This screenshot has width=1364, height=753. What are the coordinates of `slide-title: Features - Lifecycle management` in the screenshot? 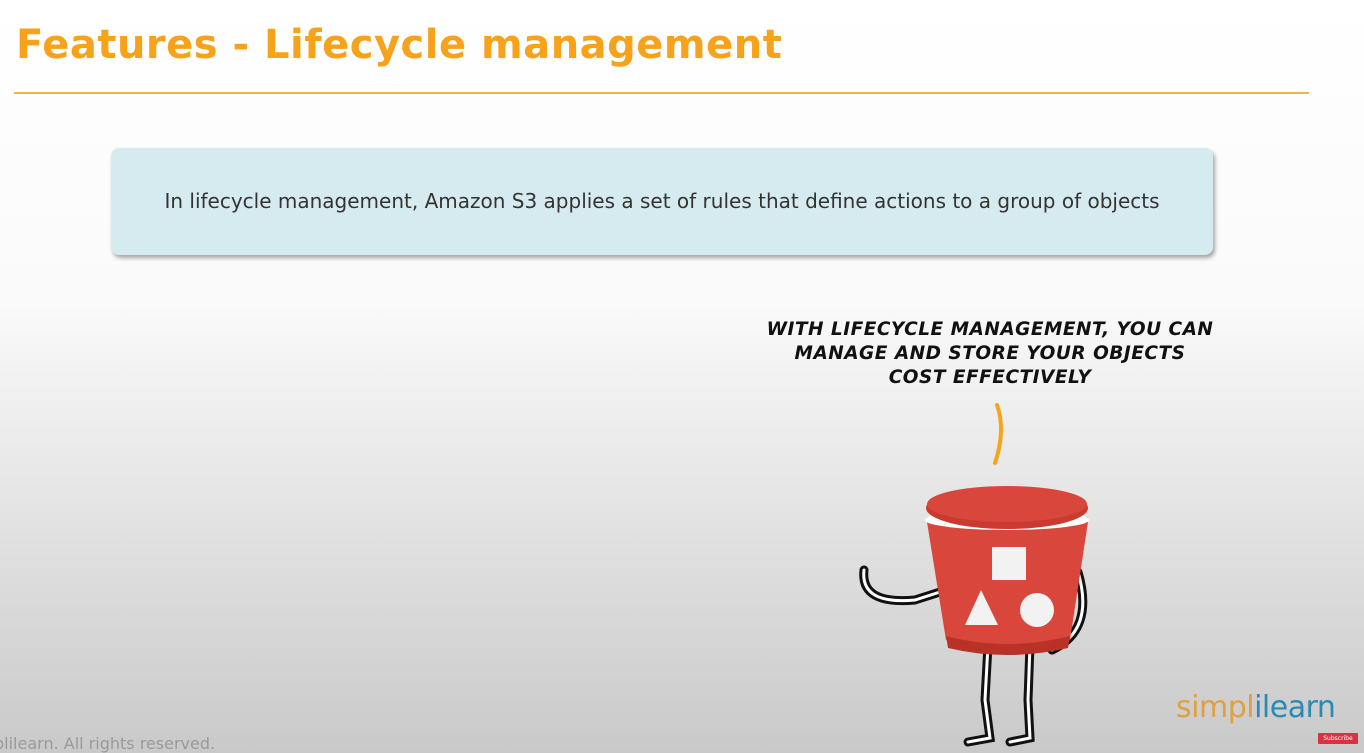 It's located at (399, 45).